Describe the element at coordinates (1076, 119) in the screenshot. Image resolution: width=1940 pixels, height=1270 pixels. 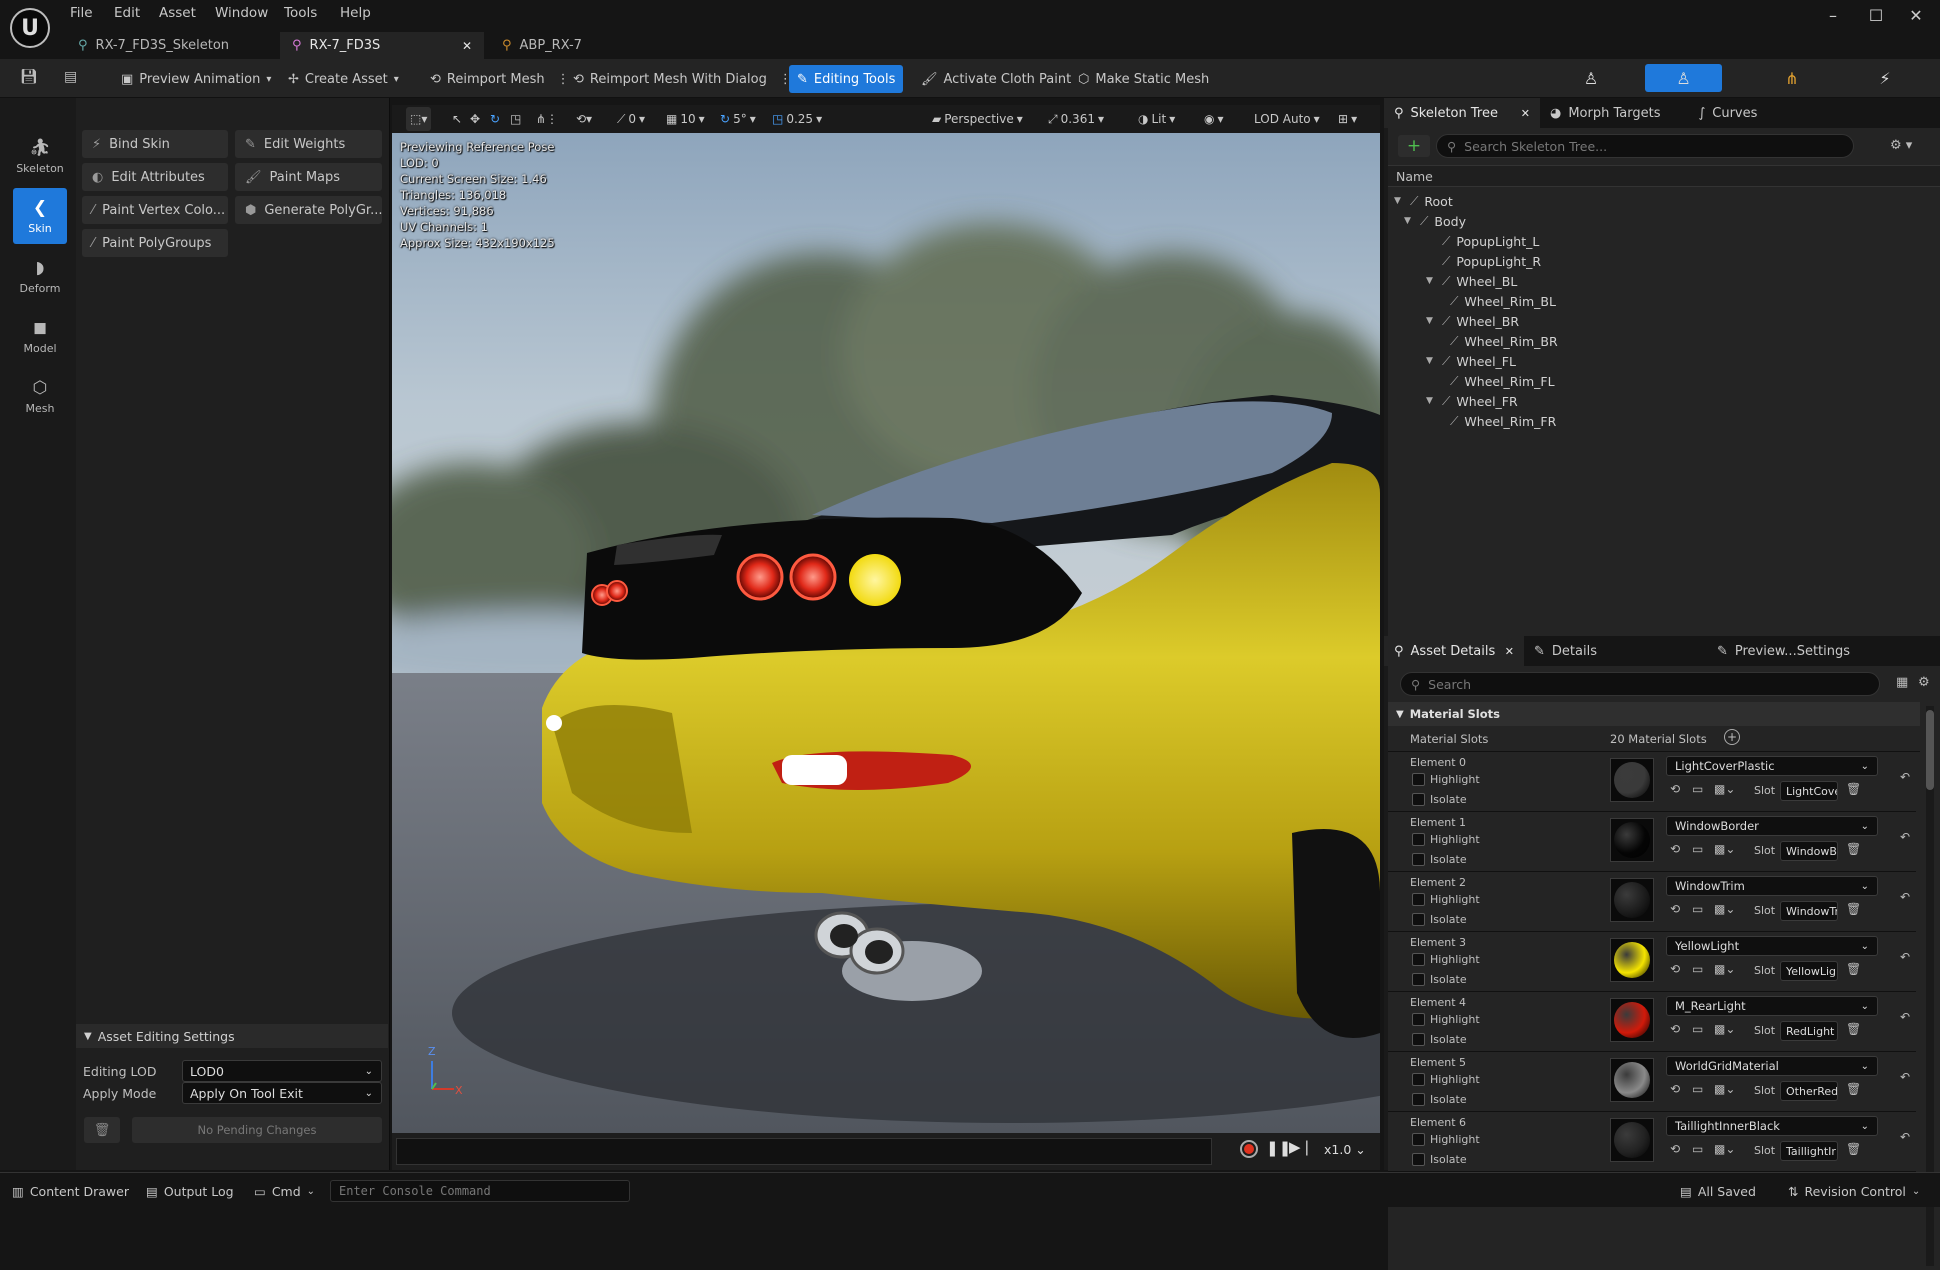
I see `screen-percentage-dropdown: ⤢ 0.361 ▾` at that location.